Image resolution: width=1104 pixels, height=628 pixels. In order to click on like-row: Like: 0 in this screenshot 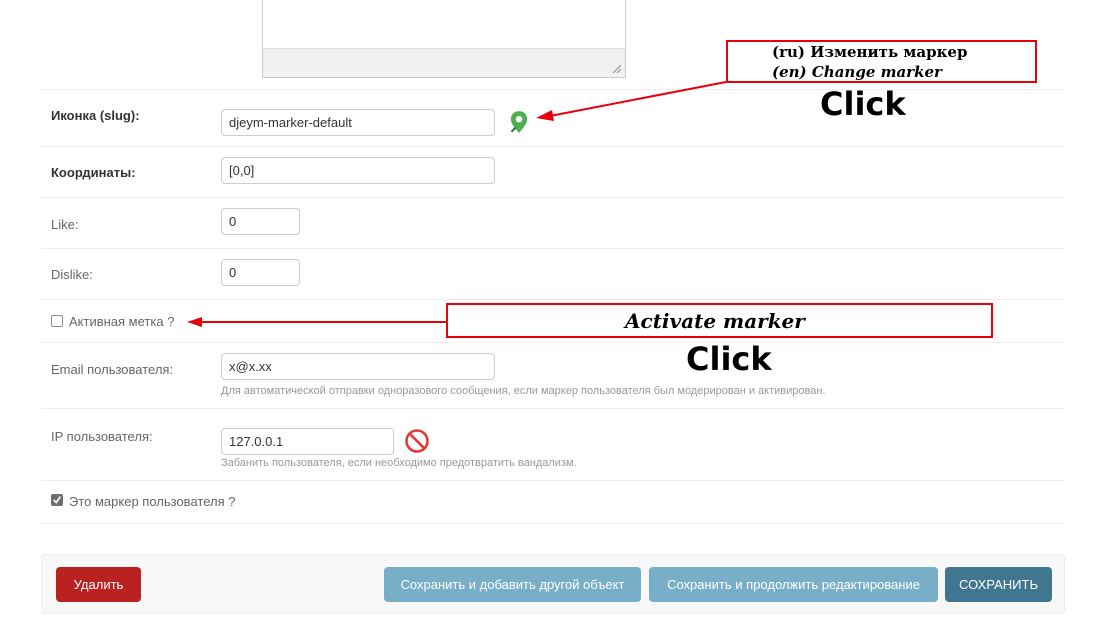, I will do `click(553, 223)`.